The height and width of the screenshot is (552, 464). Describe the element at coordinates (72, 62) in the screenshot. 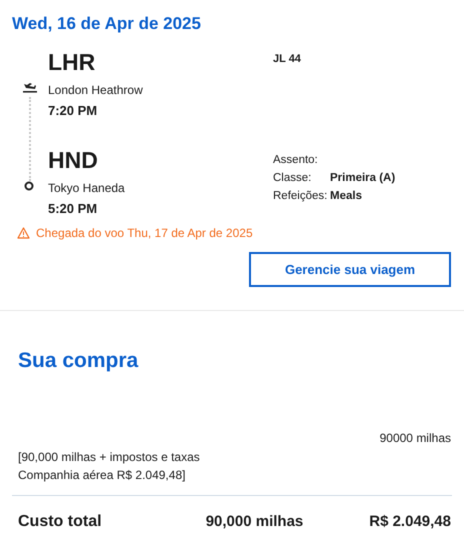

I see `airport-code: LHR` at that location.